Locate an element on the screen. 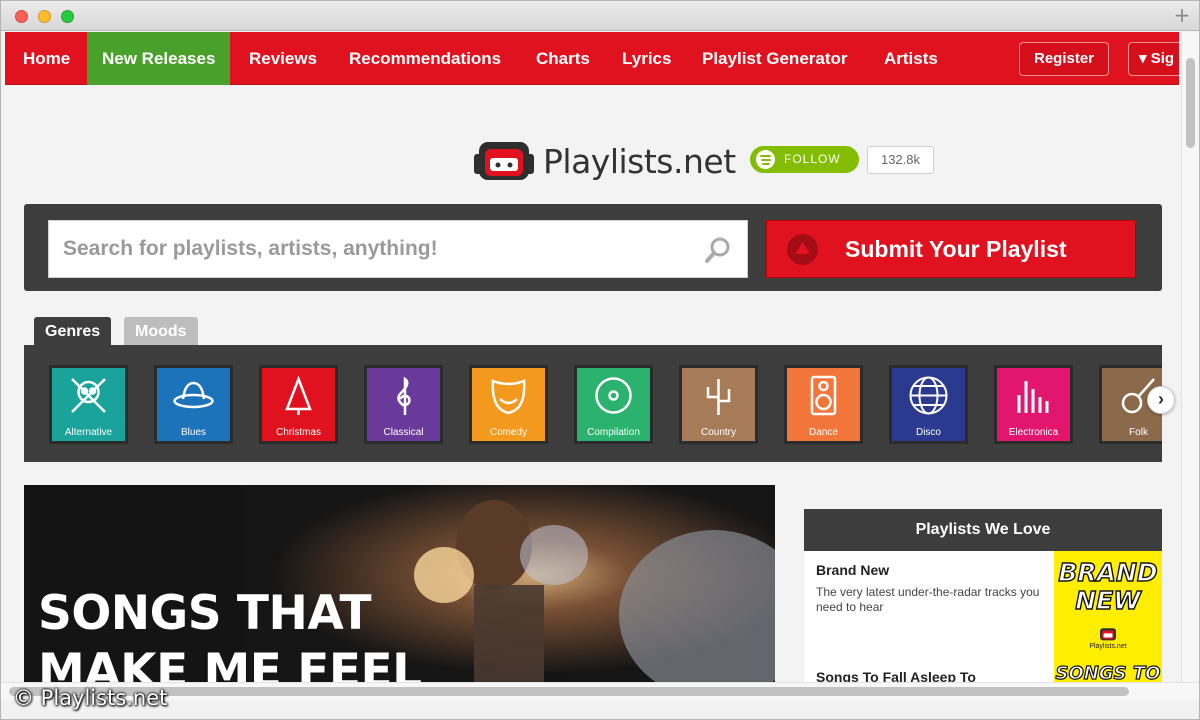  skull-crossbones-icon is located at coordinates (88, 395).